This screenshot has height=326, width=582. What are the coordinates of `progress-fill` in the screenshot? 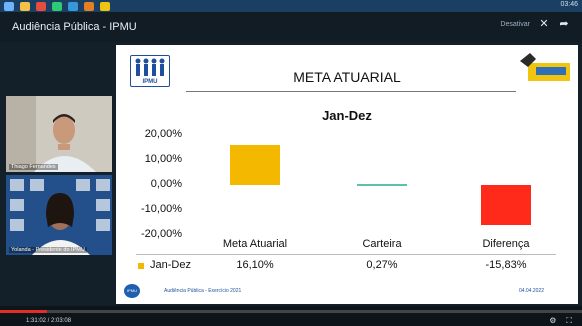 It's located at (23, 311).